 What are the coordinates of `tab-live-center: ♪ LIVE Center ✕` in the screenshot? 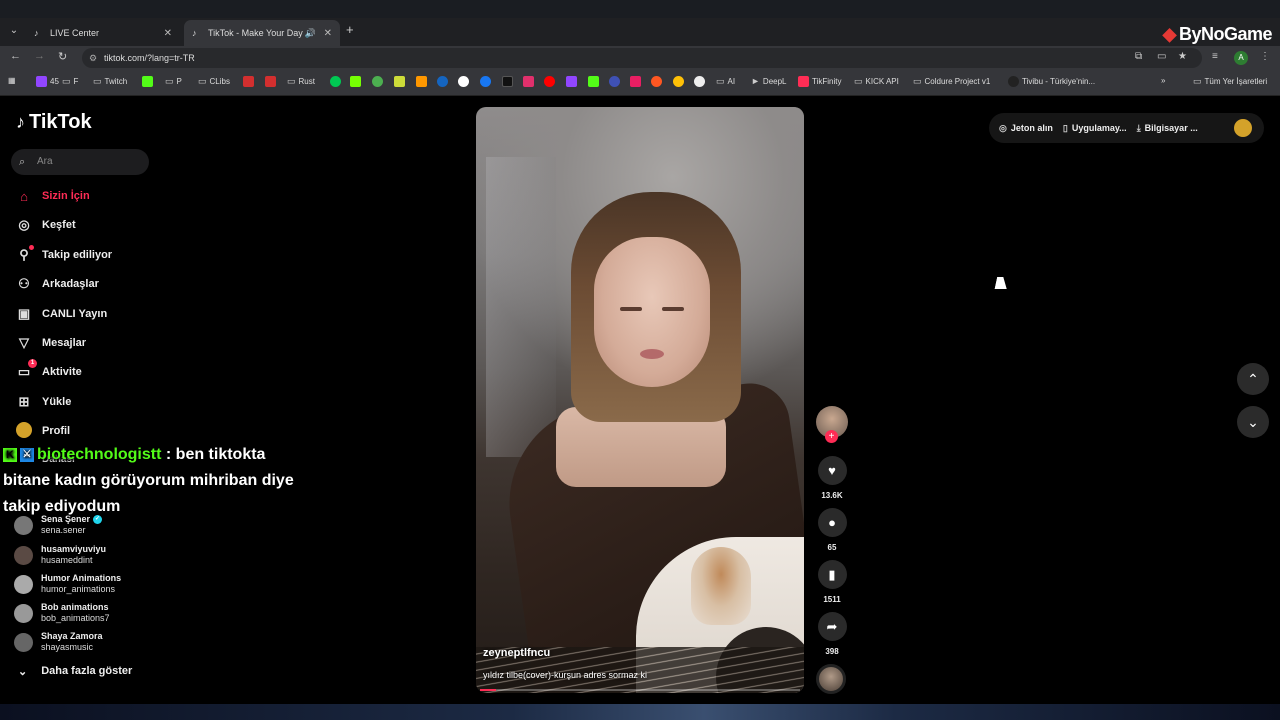 It's located at (103, 33).